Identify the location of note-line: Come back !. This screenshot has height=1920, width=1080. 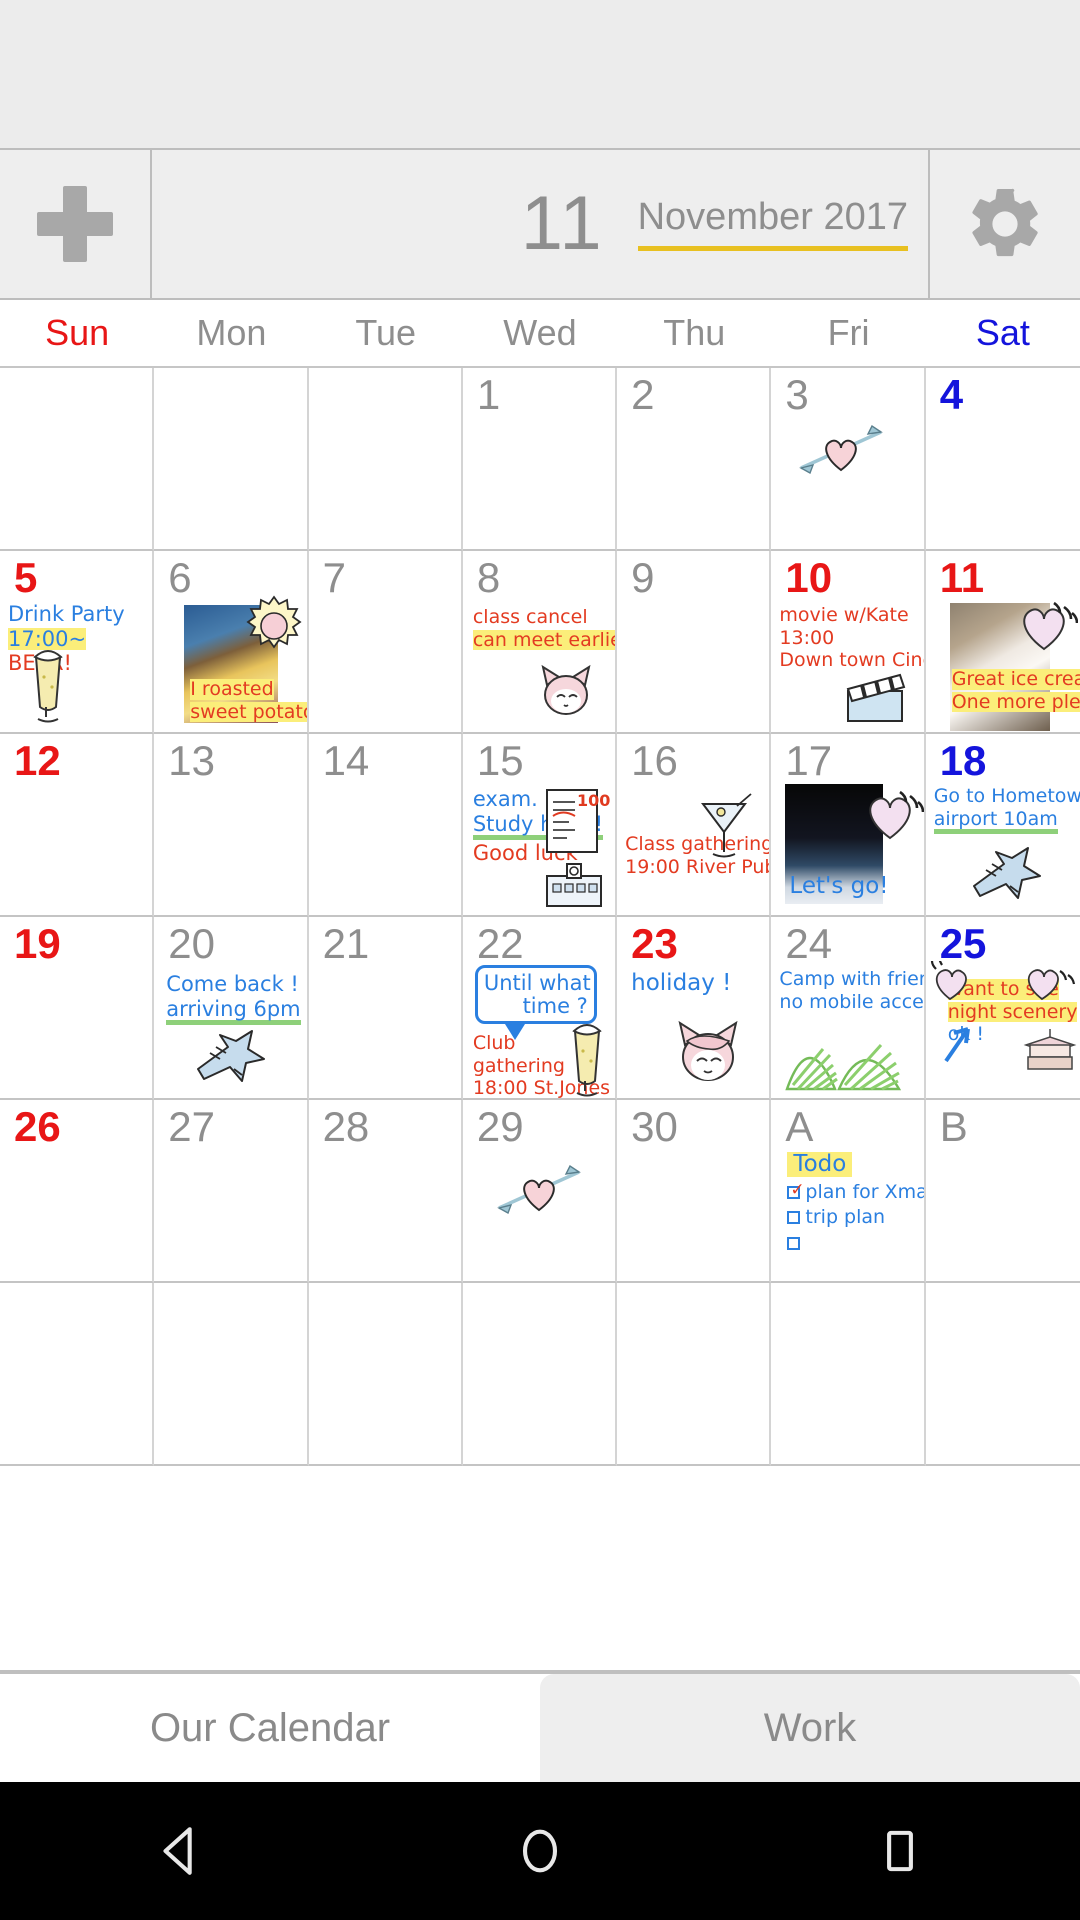
(232, 984).